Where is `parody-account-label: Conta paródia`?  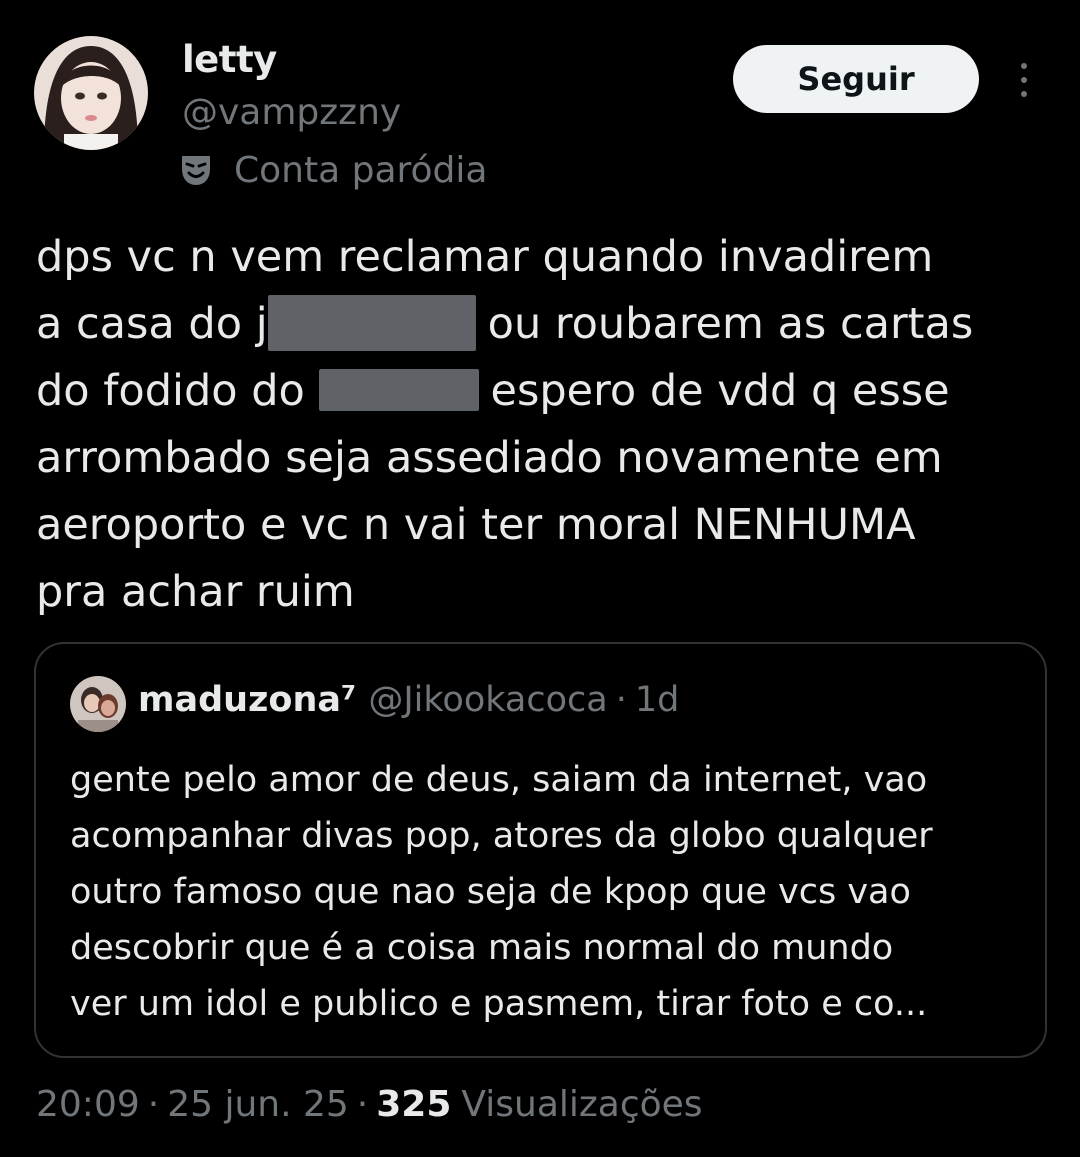 parody-account-label: Conta paródia is located at coordinates (333, 170).